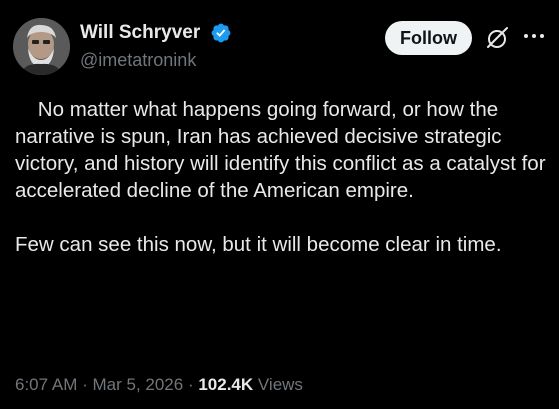 The height and width of the screenshot is (409, 559). I want to click on author-display-name: Will Schryver, so click(140, 33).